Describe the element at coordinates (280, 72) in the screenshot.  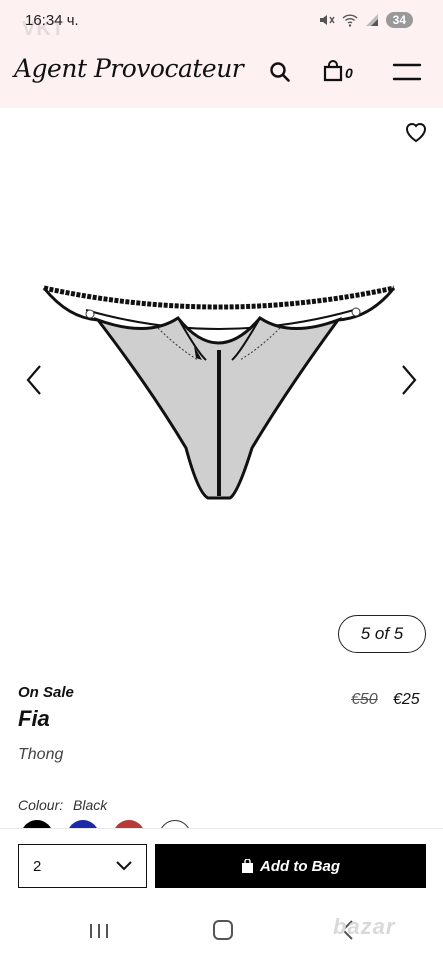
I see `search-icon` at that location.